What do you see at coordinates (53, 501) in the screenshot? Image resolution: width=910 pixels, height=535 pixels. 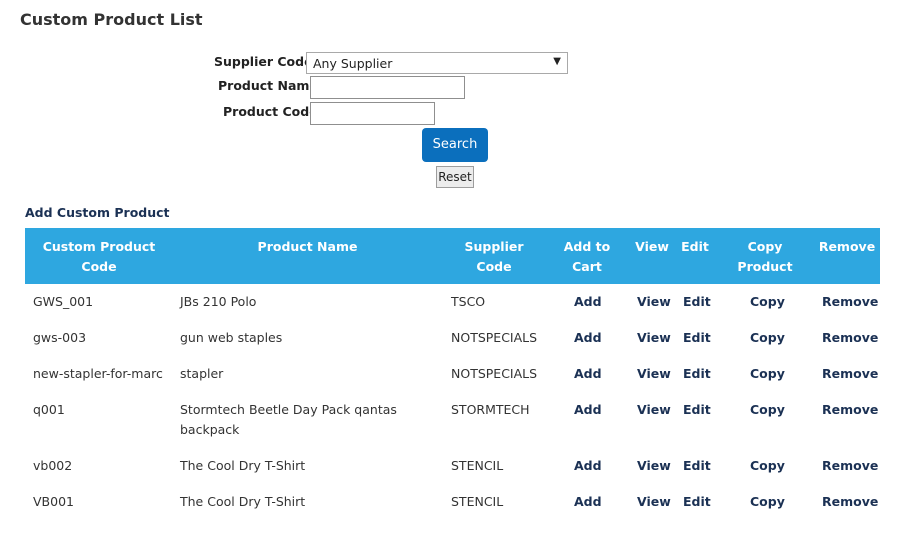 I see `row-code: VB001` at bounding box center [53, 501].